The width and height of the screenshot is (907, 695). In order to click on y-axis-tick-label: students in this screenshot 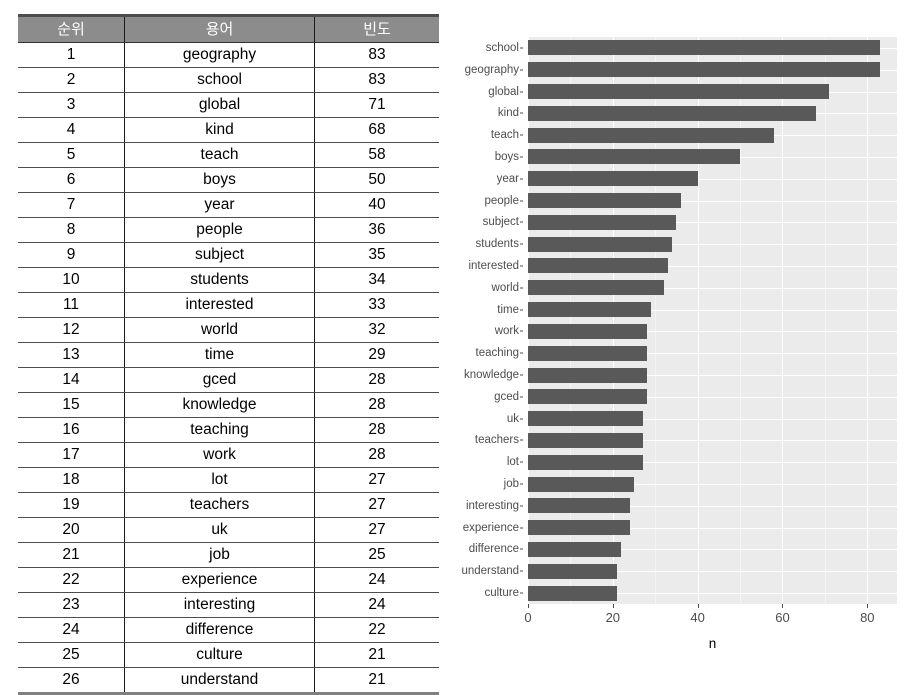, I will do `click(497, 244)`.